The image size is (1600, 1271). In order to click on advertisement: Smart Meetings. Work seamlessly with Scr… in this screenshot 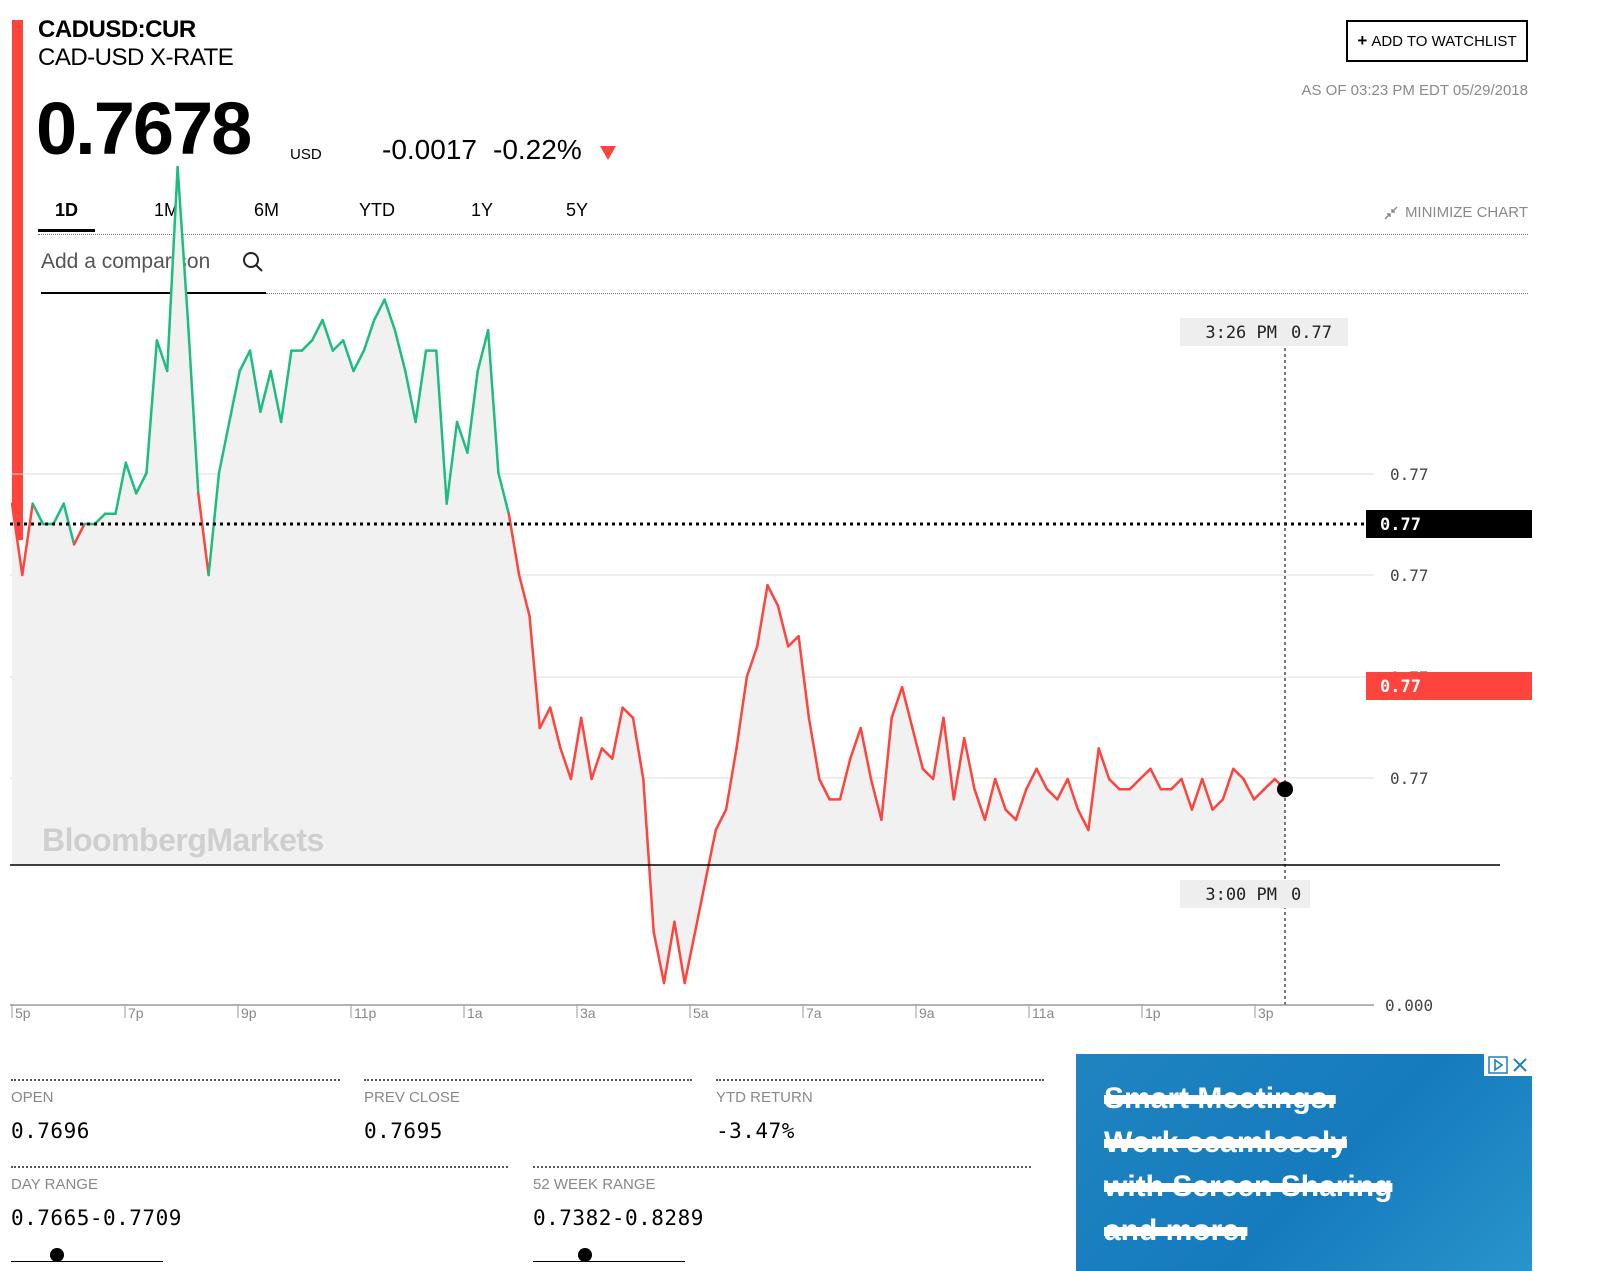, I will do `click(1304, 1162)`.